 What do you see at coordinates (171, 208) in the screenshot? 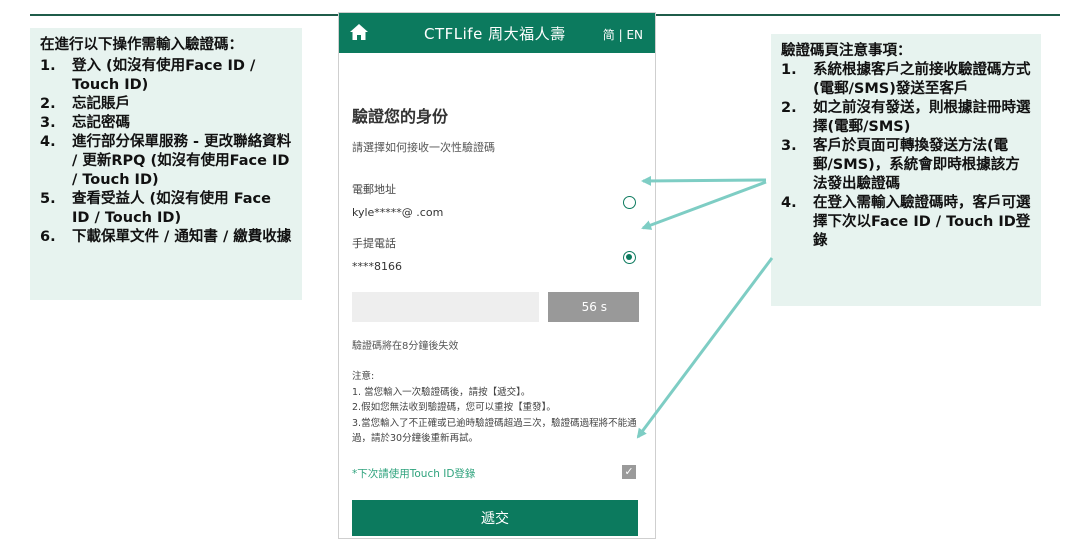
I see `item-text: 查看受益人 (如沒有使用 Face ID / Touch ID)` at bounding box center [171, 208].